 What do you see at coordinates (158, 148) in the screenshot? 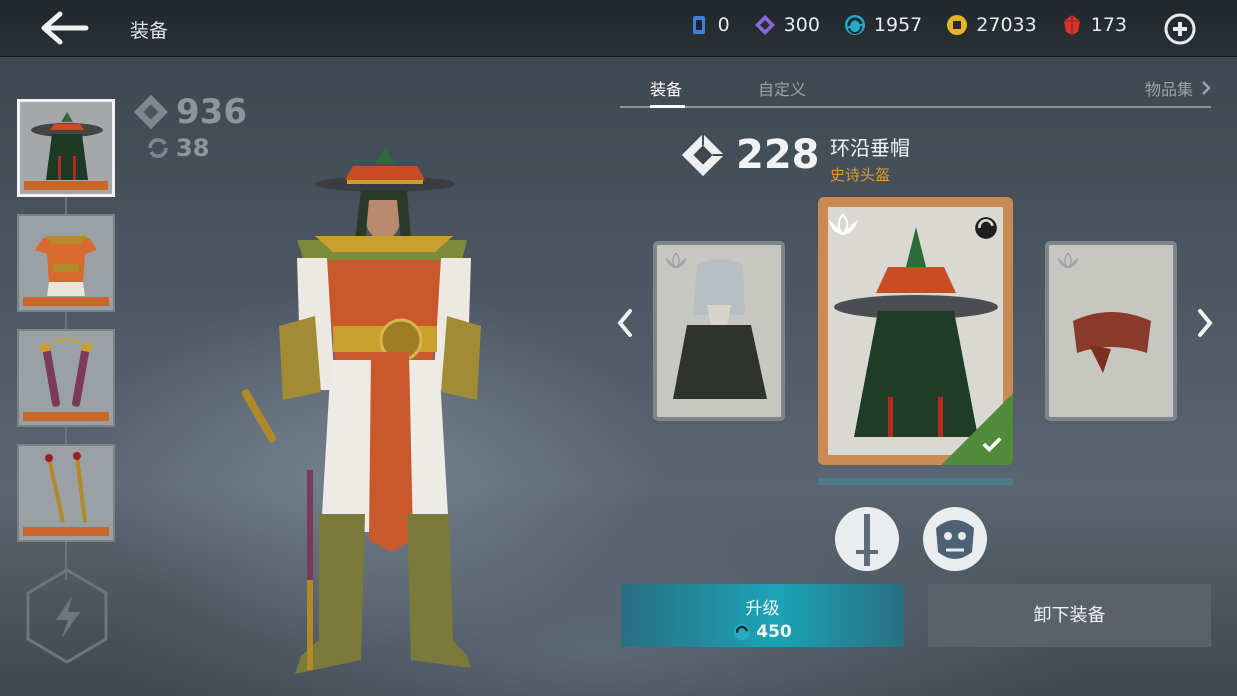
I see `swirl-level-icon` at bounding box center [158, 148].